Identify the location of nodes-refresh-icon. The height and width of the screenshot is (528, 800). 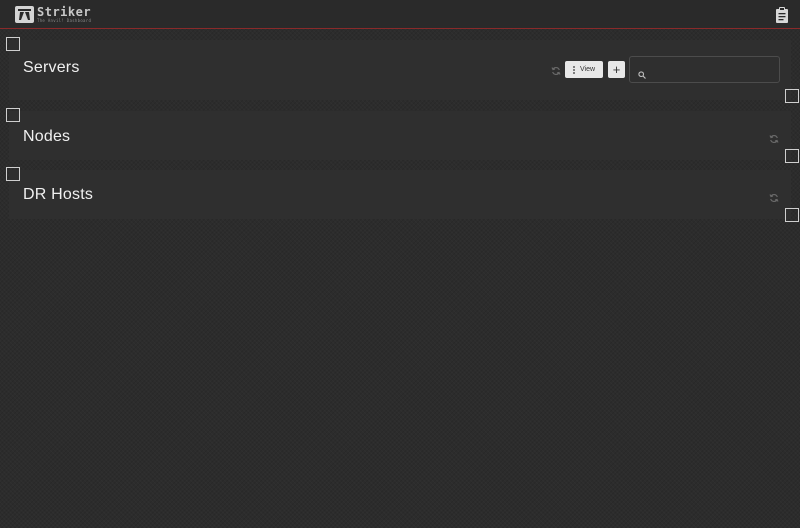
(774, 137).